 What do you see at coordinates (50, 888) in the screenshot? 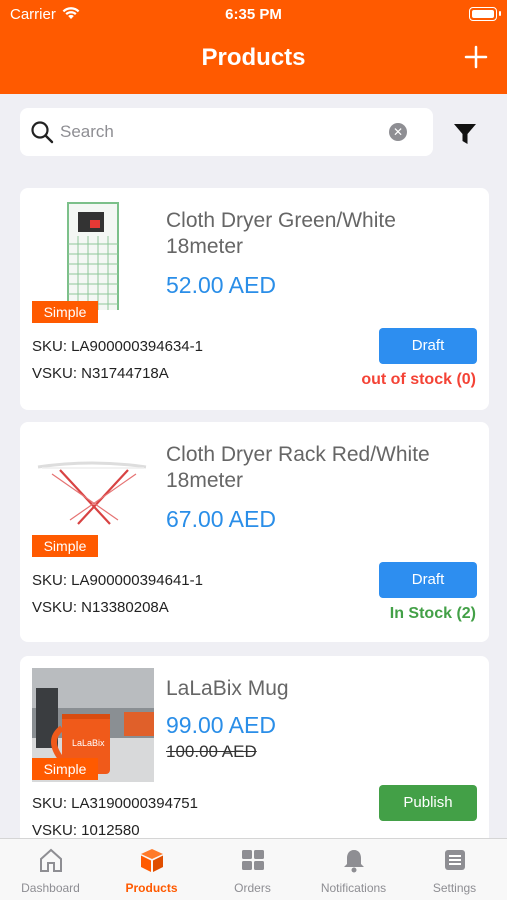
I see `tab-label: Dashboard` at bounding box center [50, 888].